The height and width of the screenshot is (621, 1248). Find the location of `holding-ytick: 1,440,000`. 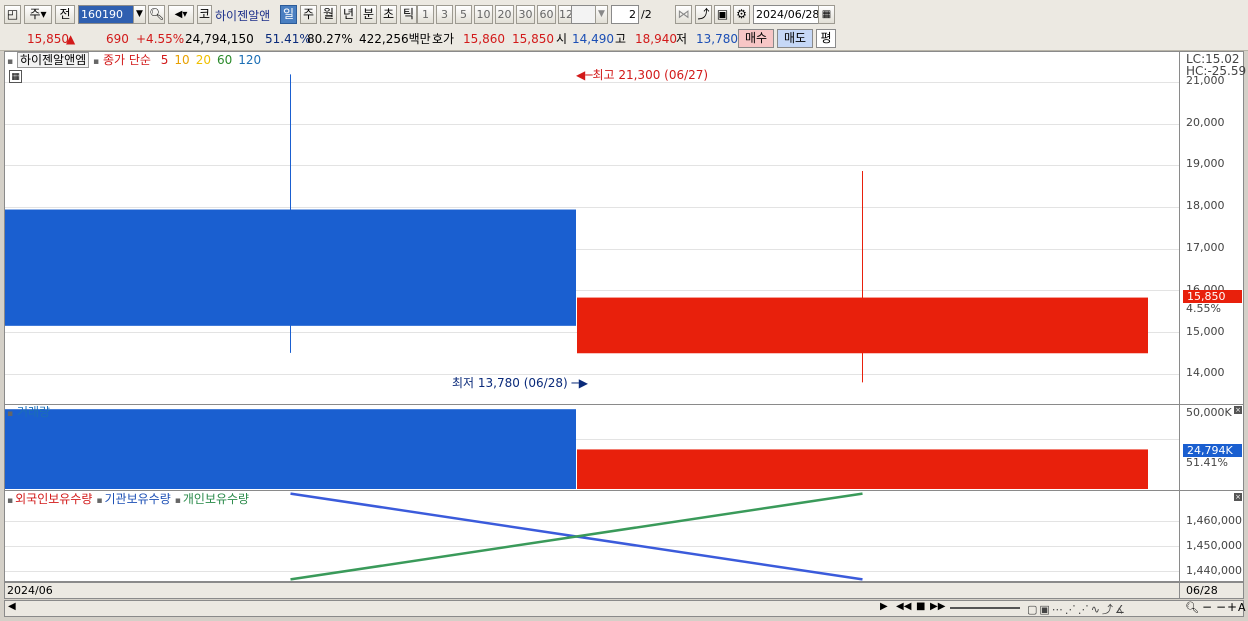

holding-ytick: 1,440,000 is located at coordinates (1214, 570).